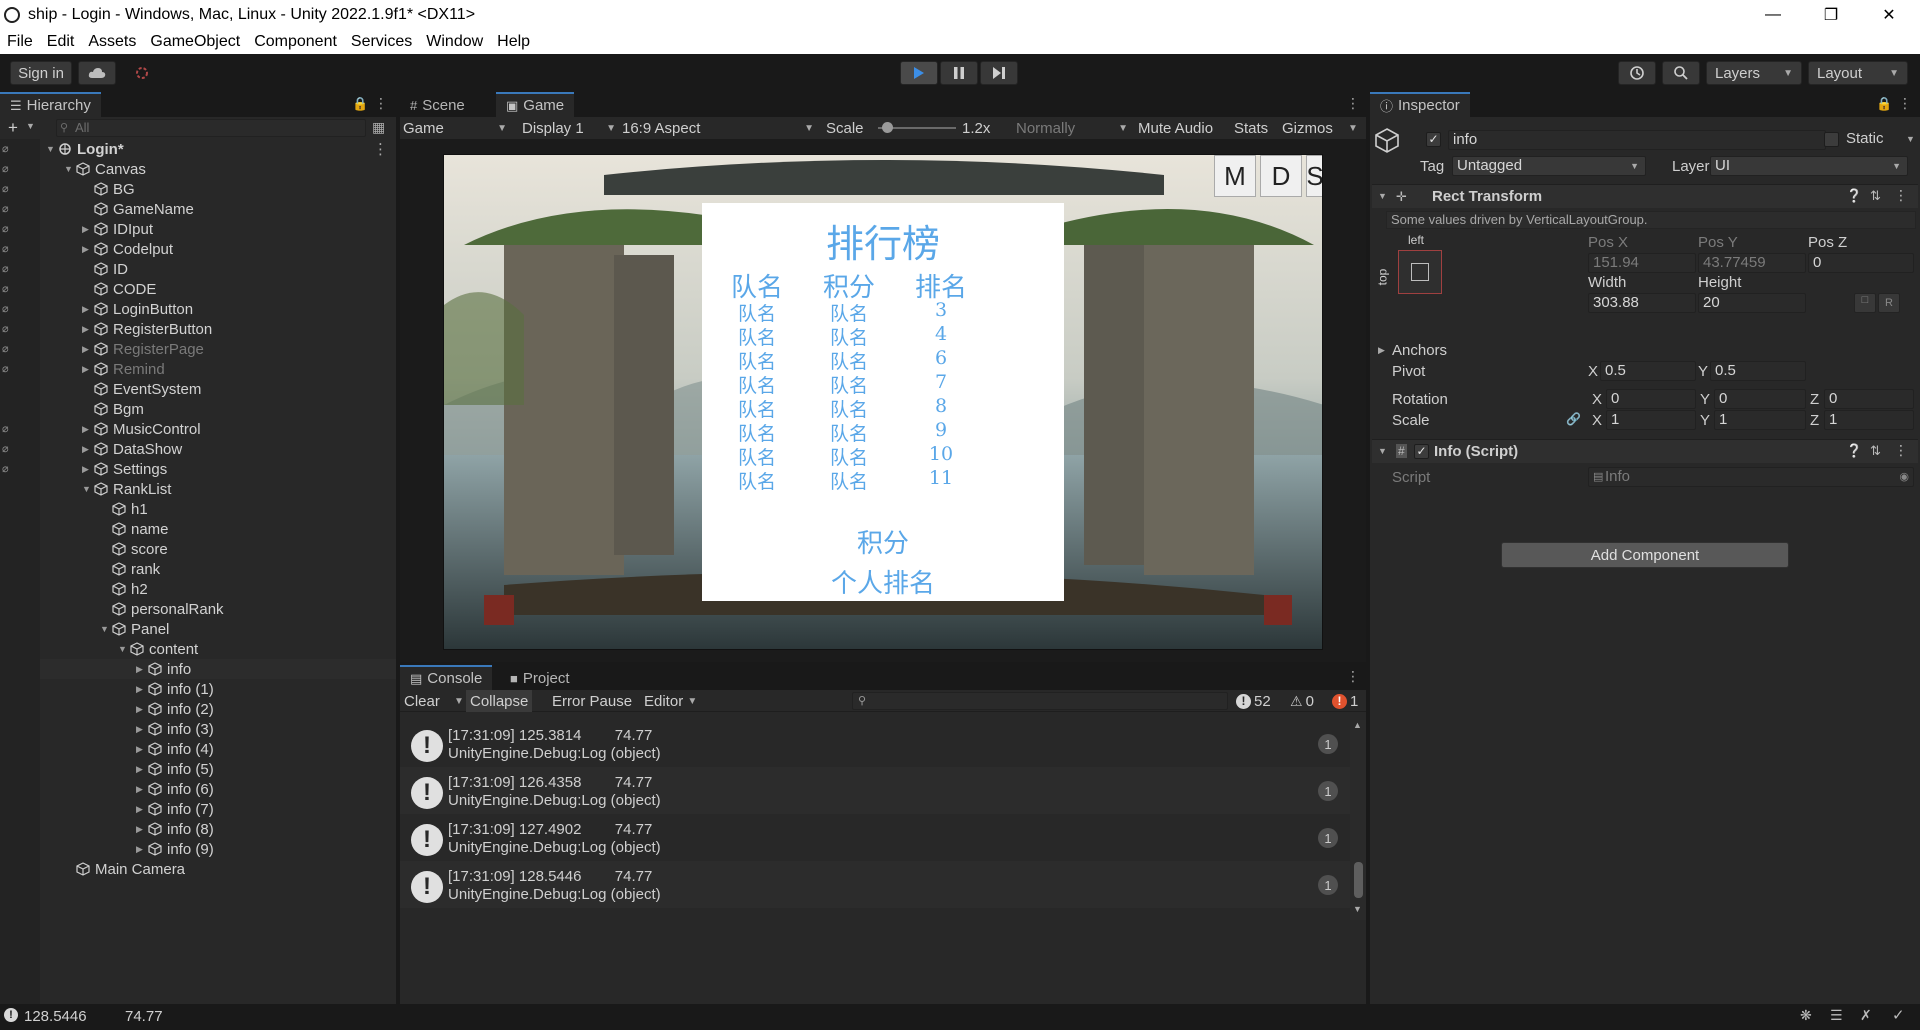  What do you see at coordinates (218, 489) in the screenshot?
I see `hierarchy-item: ▼ RankList` at bounding box center [218, 489].